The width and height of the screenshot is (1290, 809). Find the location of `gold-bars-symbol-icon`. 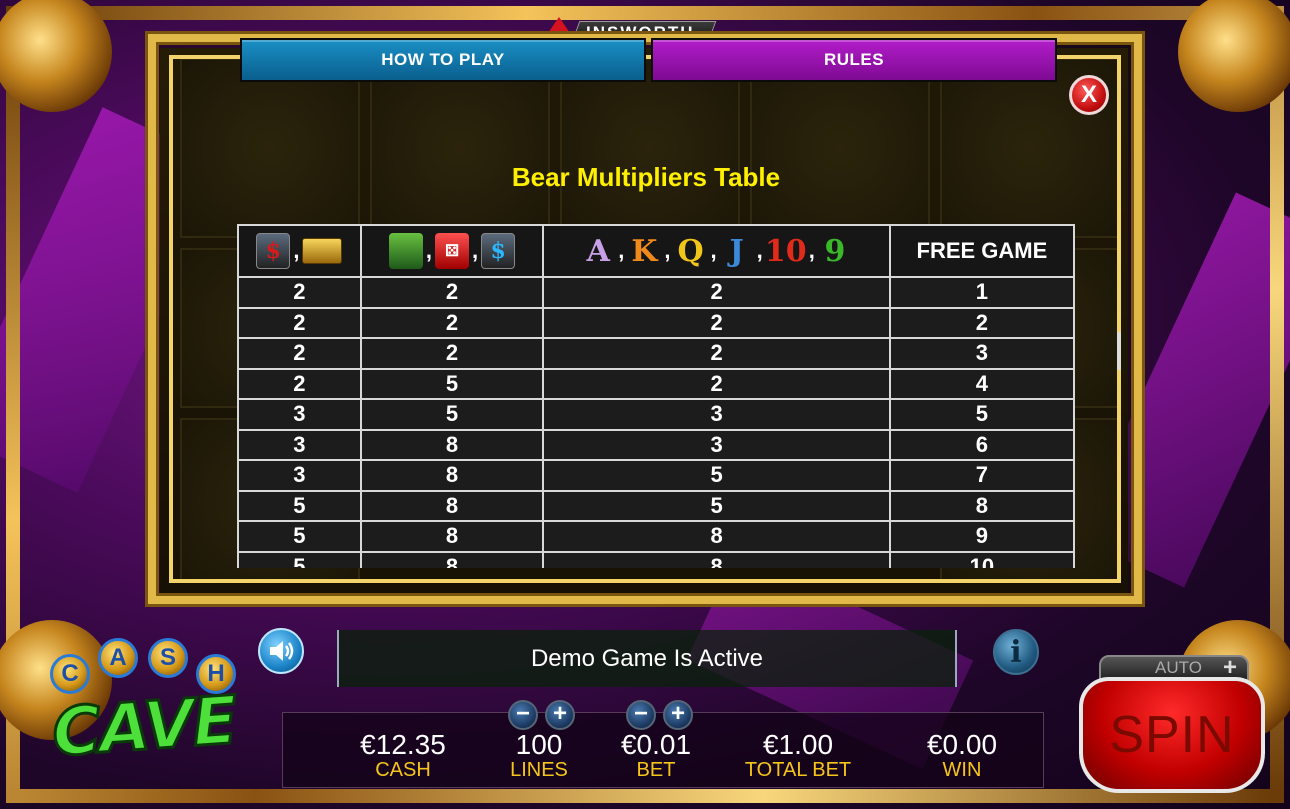

gold-bars-symbol-icon is located at coordinates (322, 251).